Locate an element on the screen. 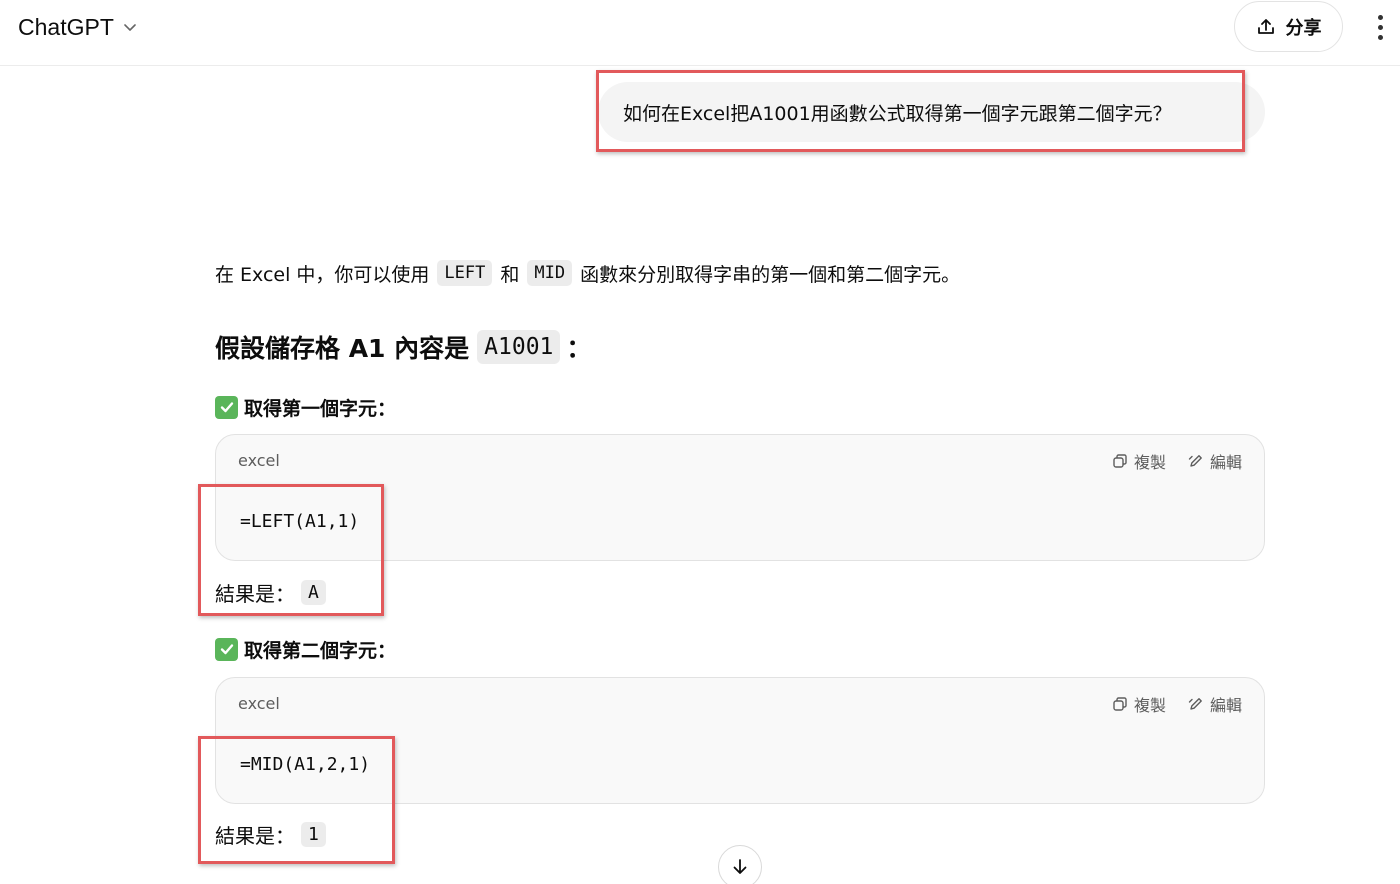  user-message-text: 如何在Excel把A1001用函數公式取得第一個字元跟第二個字元？ is located at coordinates (897, 113).